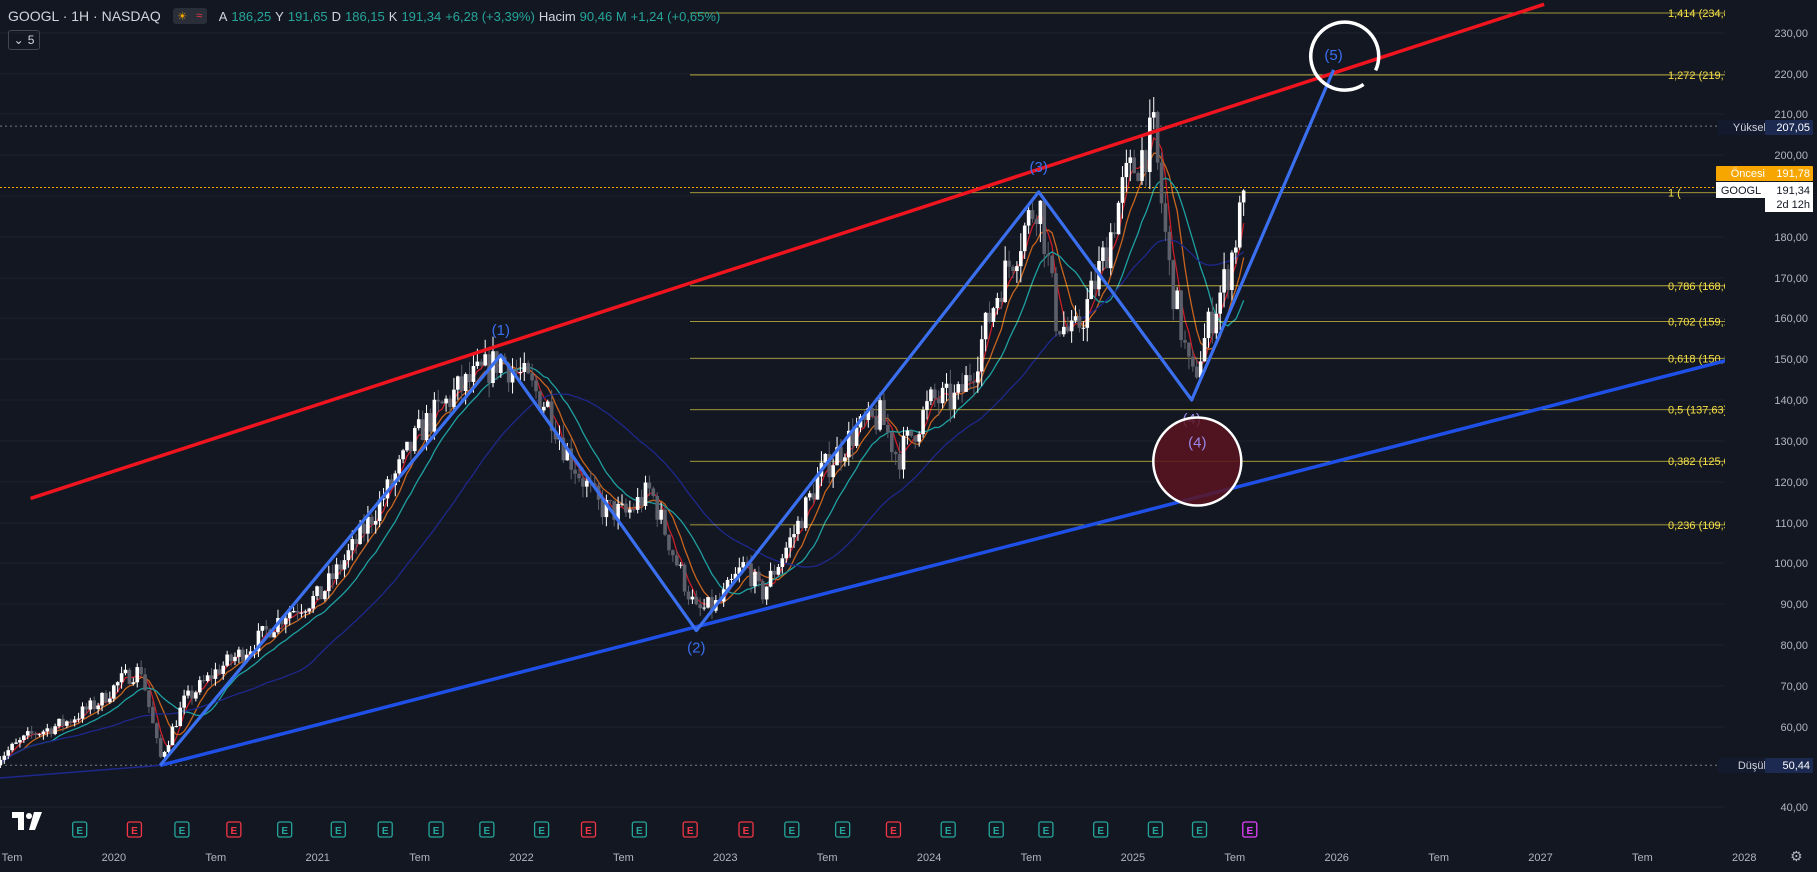 This screenshot has width=1817, height=872. What do you see at coordinates (336, 16) in the screenshot?
I see `low-label: D` at bounding box center [336, 16].